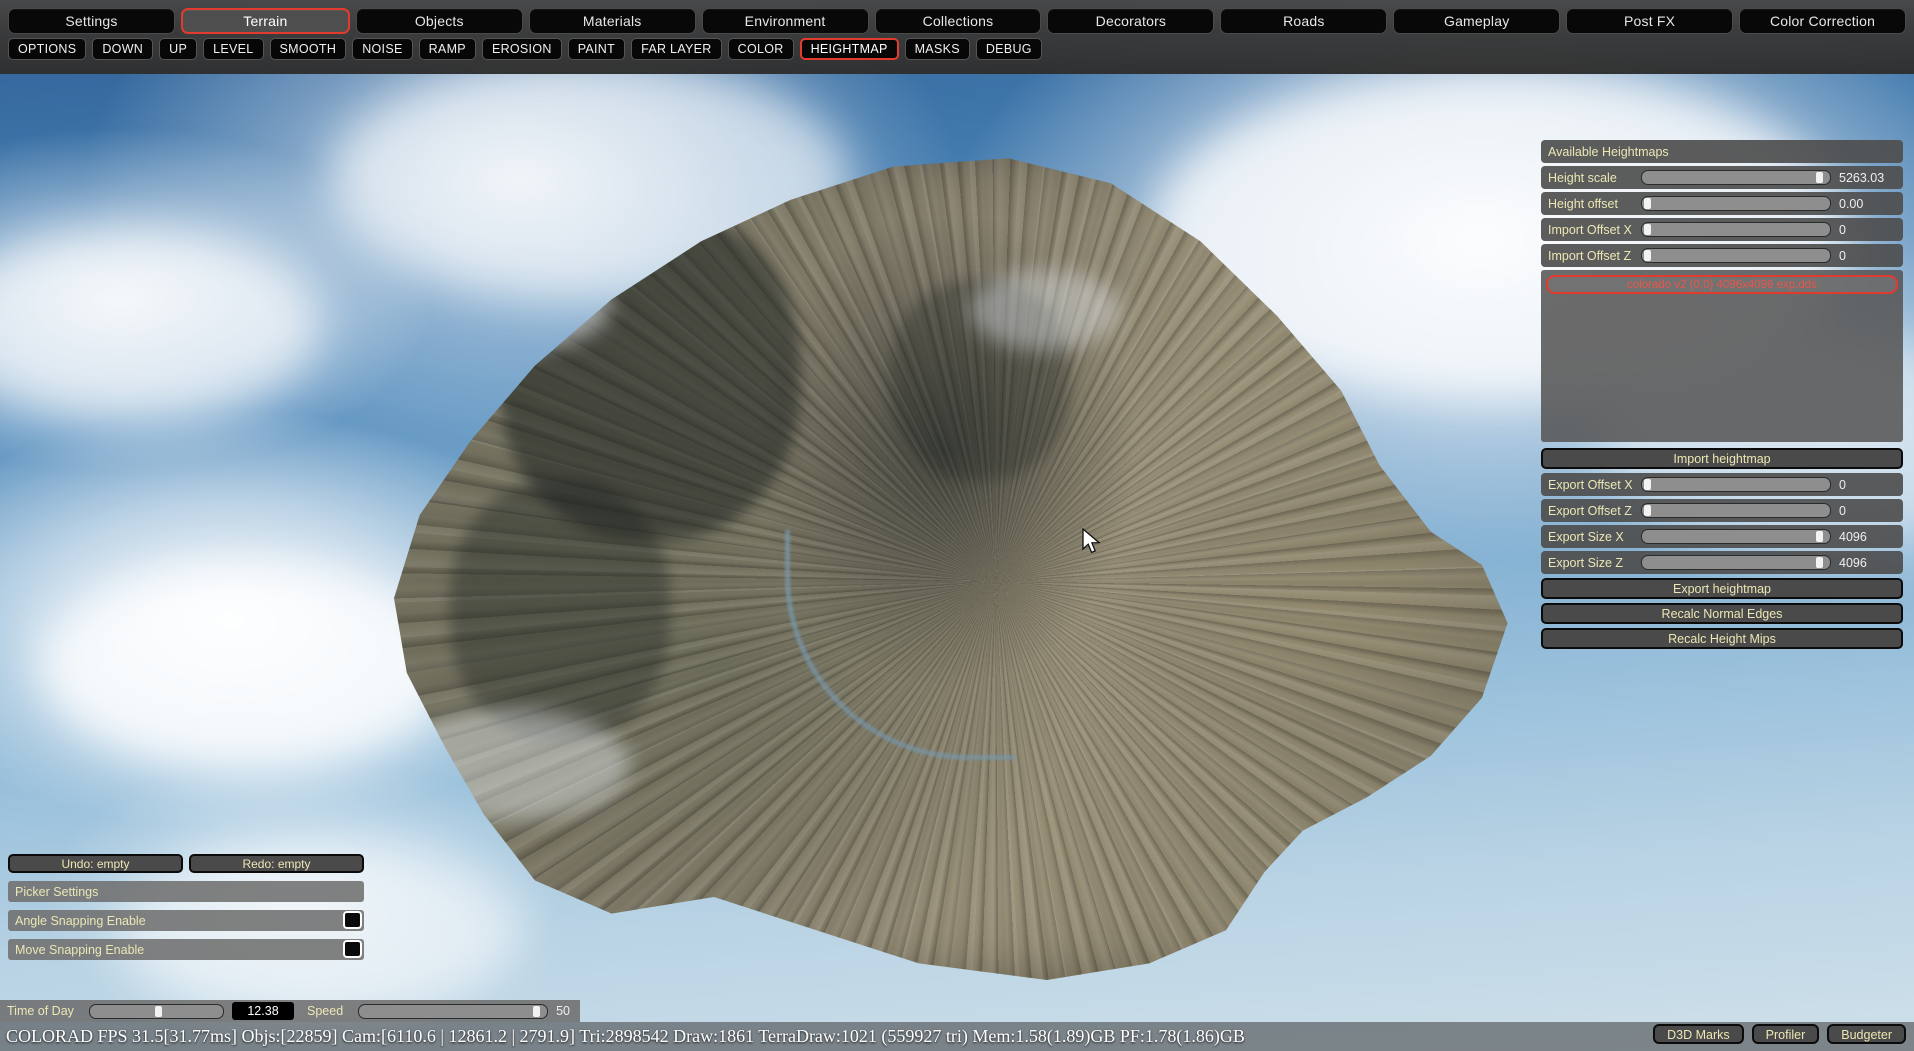  I want to click on slider-track-import-offset-x, so click(1736, 229).